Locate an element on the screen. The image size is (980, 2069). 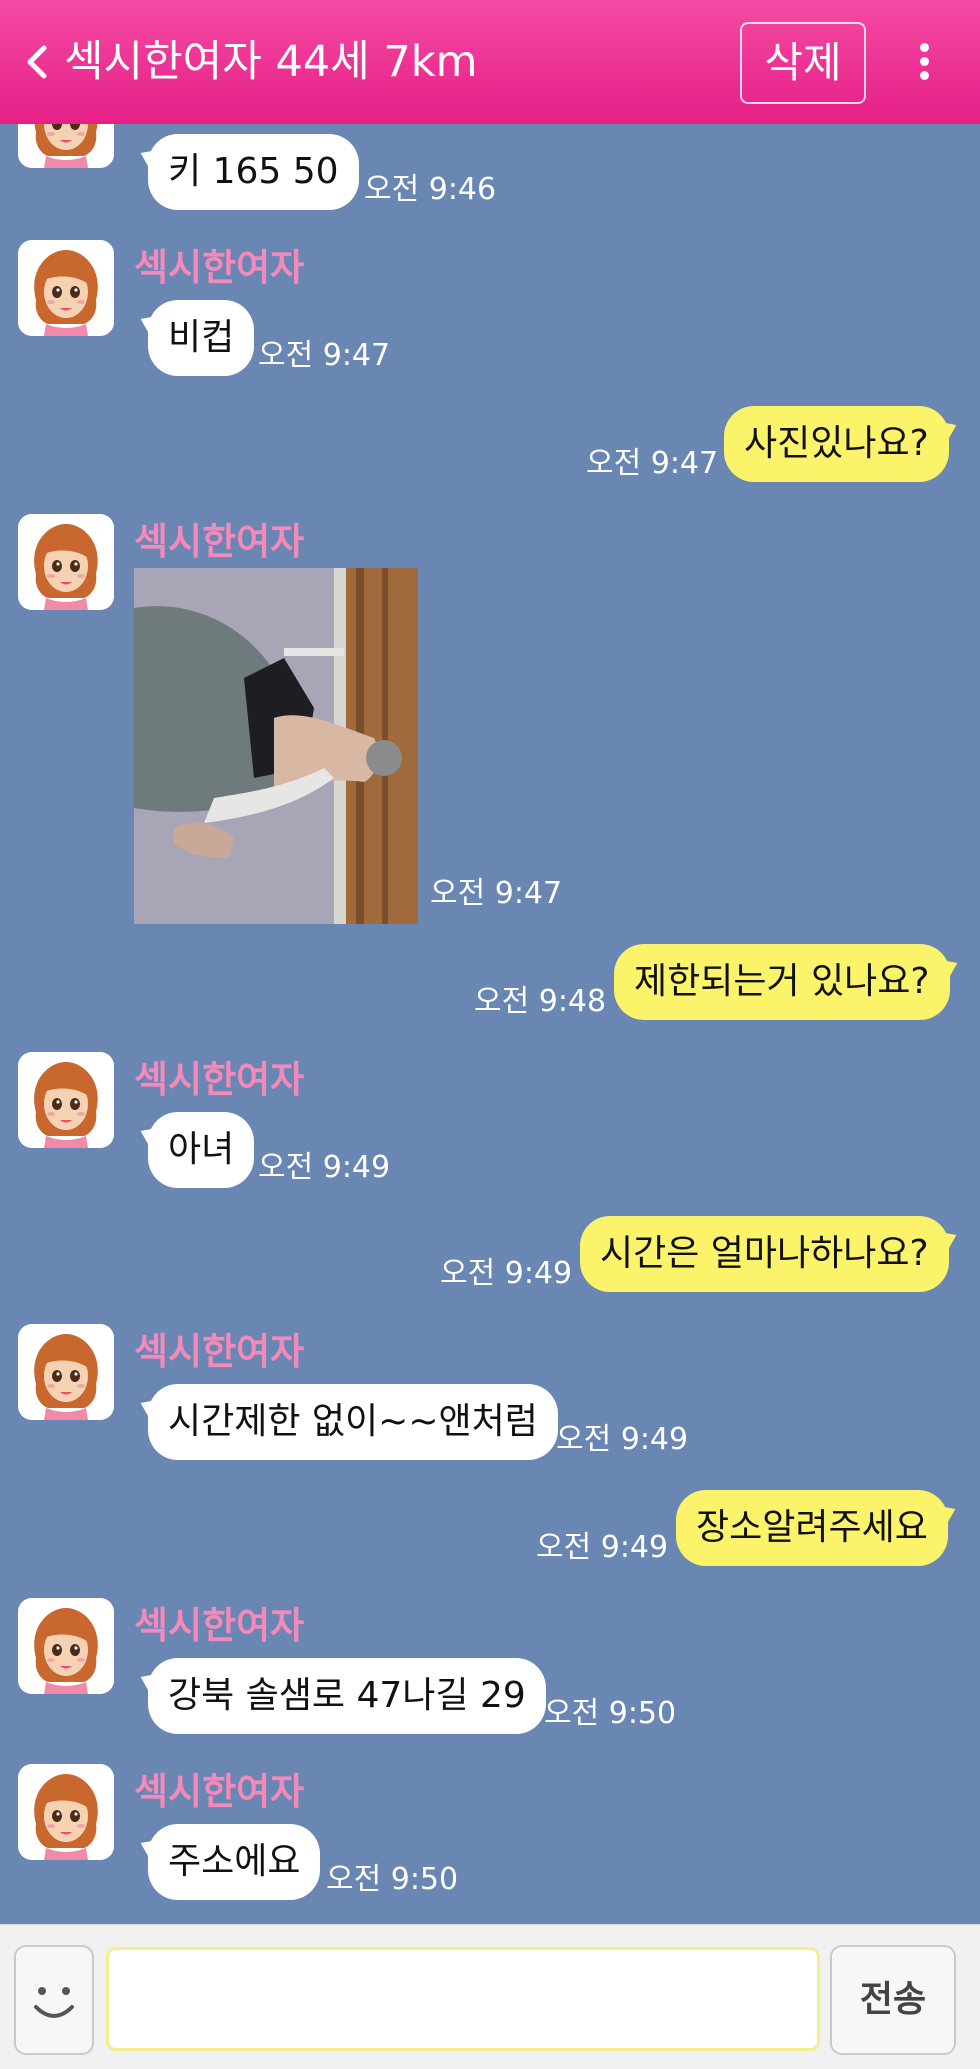
delete-button: 삭제 is located at coordinates (803, 63).